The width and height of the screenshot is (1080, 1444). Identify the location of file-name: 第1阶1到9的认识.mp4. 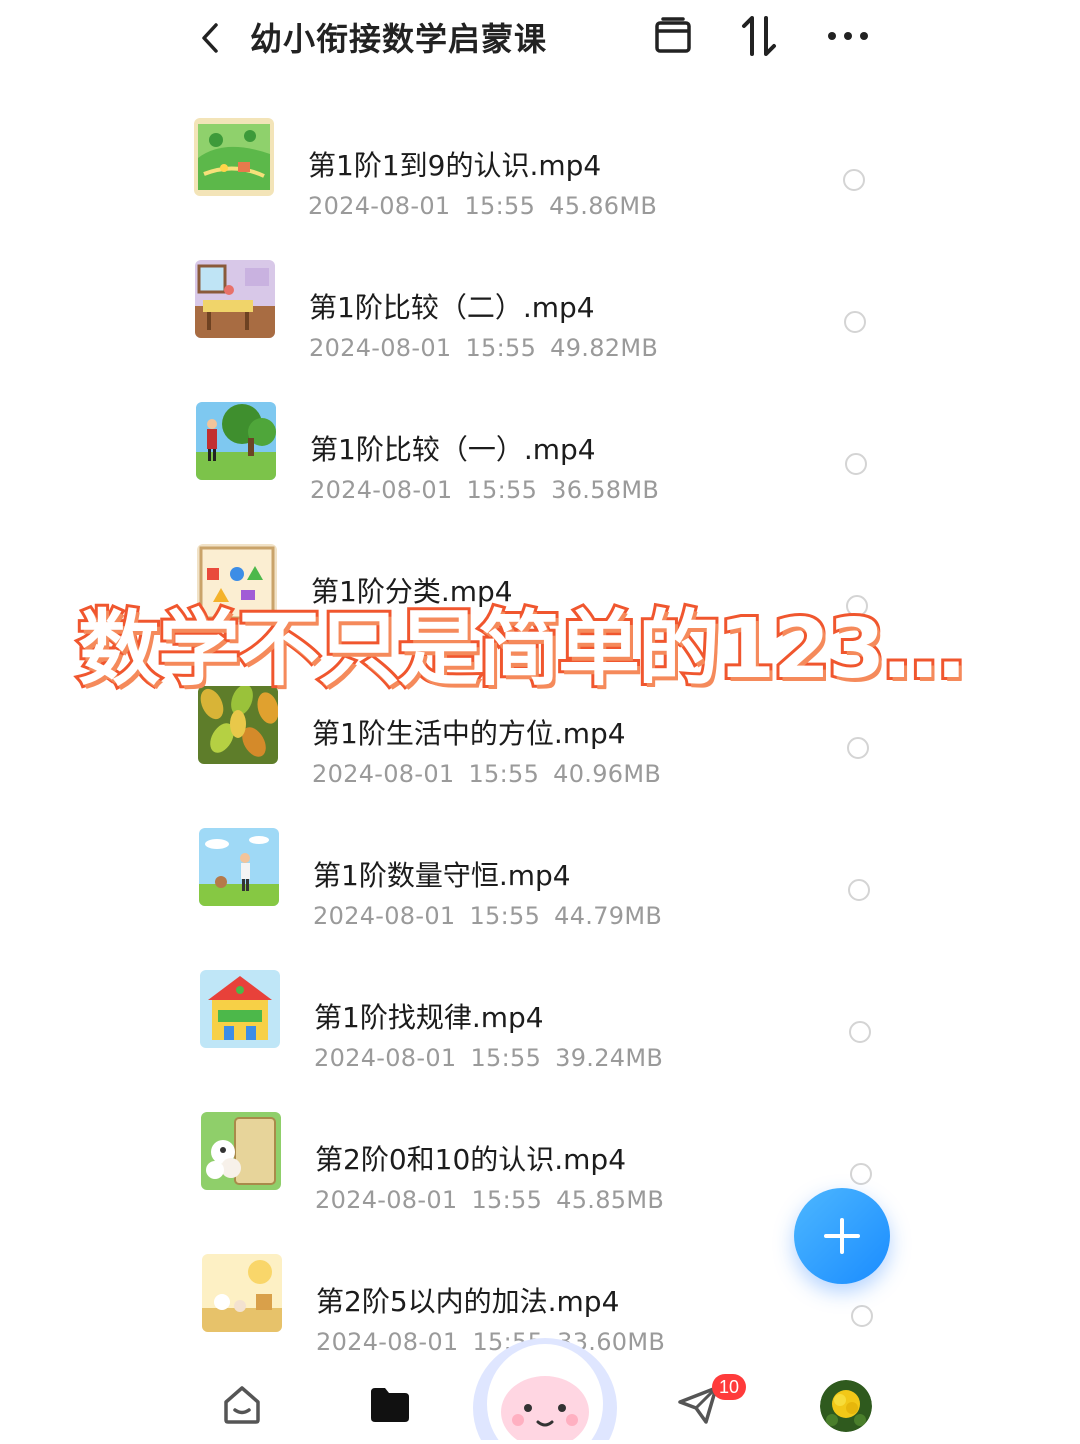
(455, 165).